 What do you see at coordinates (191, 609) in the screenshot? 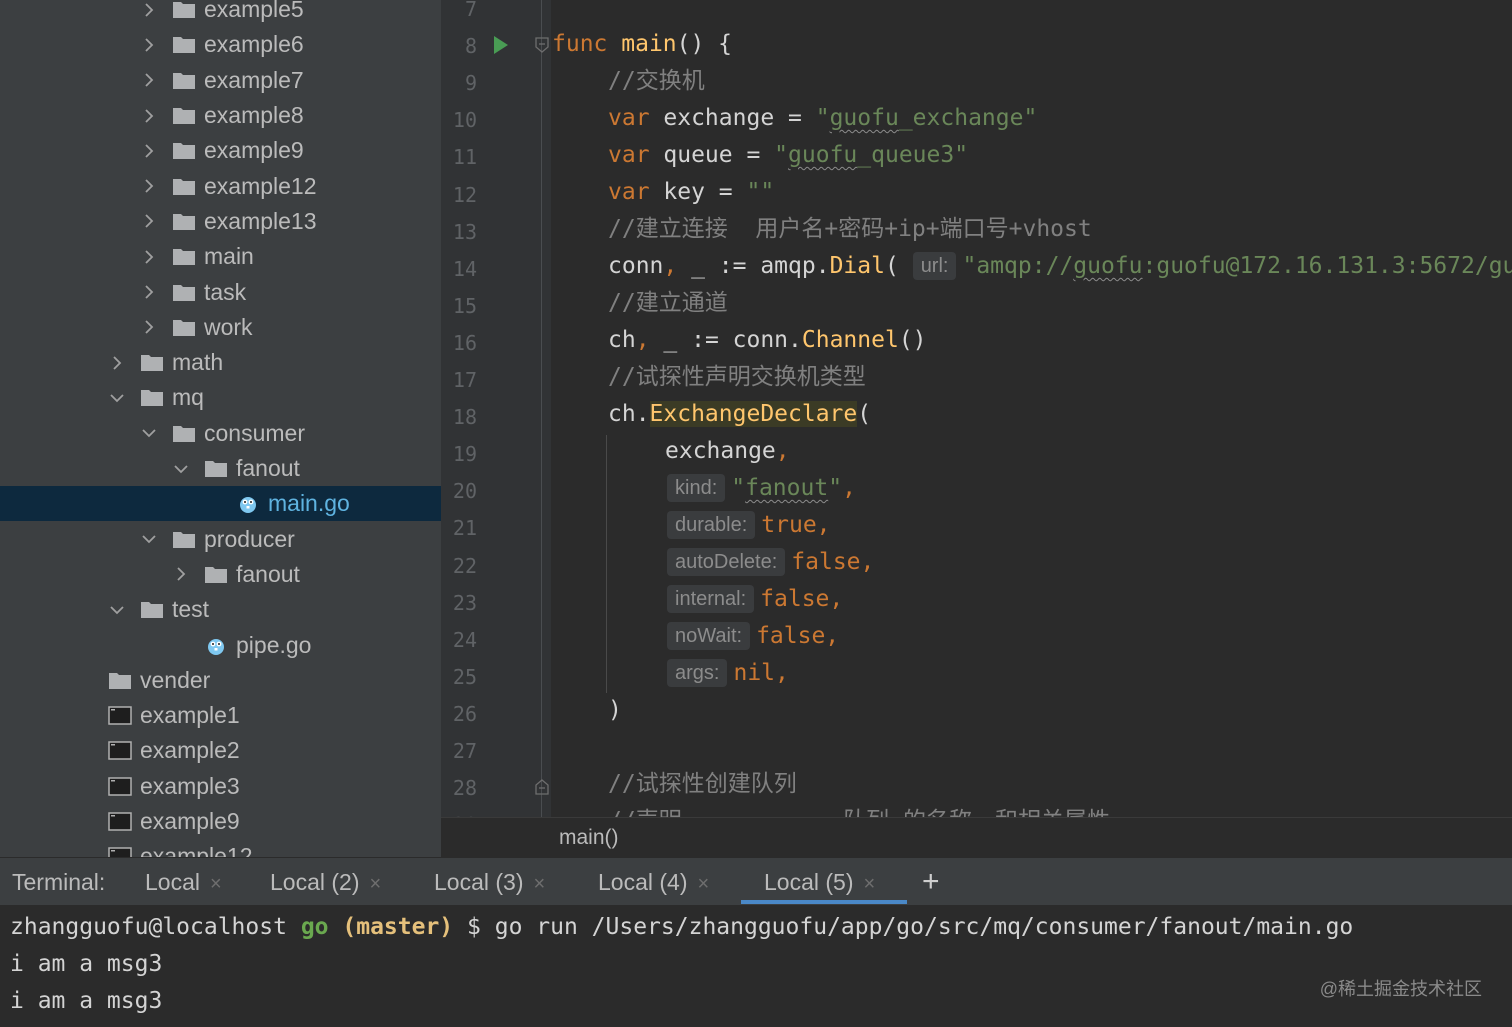
I see `tree-item-label: test` at bounding box center [191, 609].